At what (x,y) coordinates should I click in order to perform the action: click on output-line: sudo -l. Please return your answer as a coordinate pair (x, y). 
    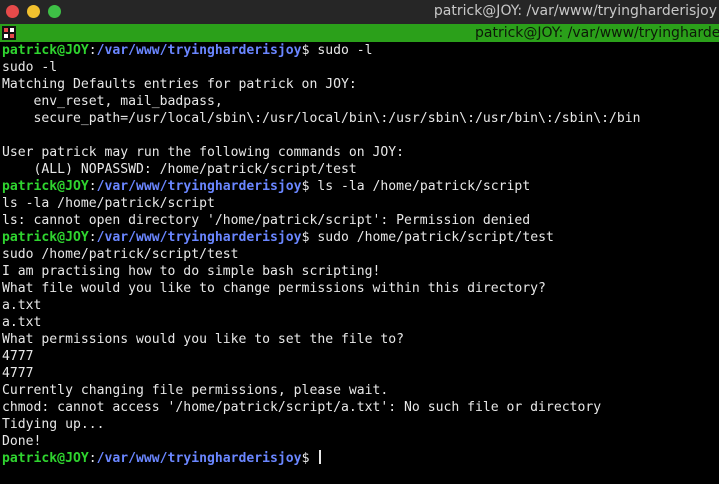
    Looking at the image, I should click on (30, 67).